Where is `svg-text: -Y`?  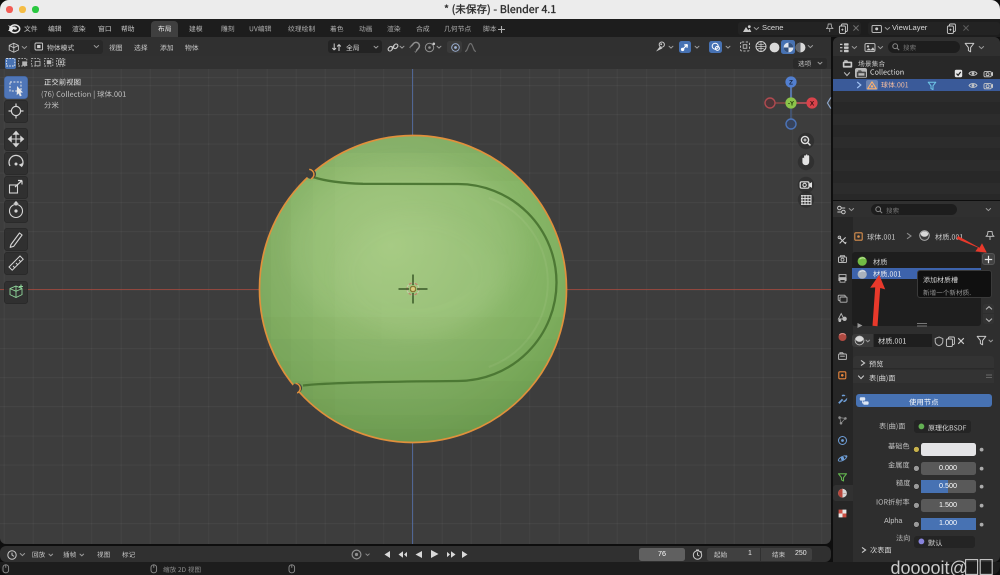 svg-text: -Y is located at coordinates (791, 104).